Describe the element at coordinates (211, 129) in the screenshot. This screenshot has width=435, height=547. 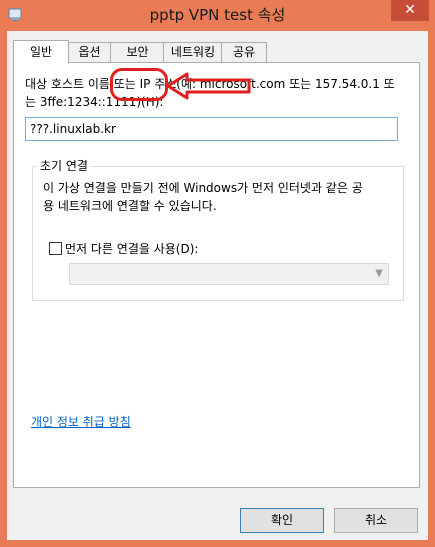
I see `host-address-input` at that location.